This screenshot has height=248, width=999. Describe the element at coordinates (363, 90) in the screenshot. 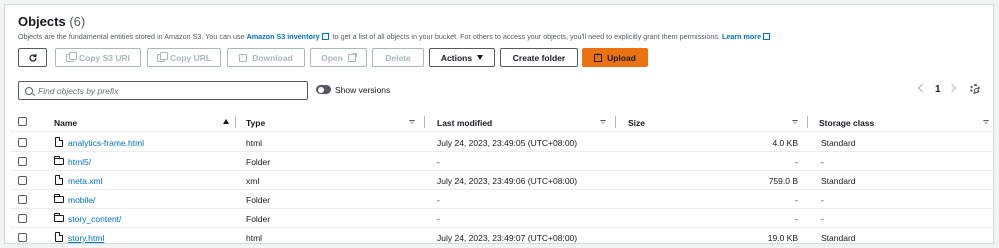

I see `show-versions-label: Show versions` at that location.